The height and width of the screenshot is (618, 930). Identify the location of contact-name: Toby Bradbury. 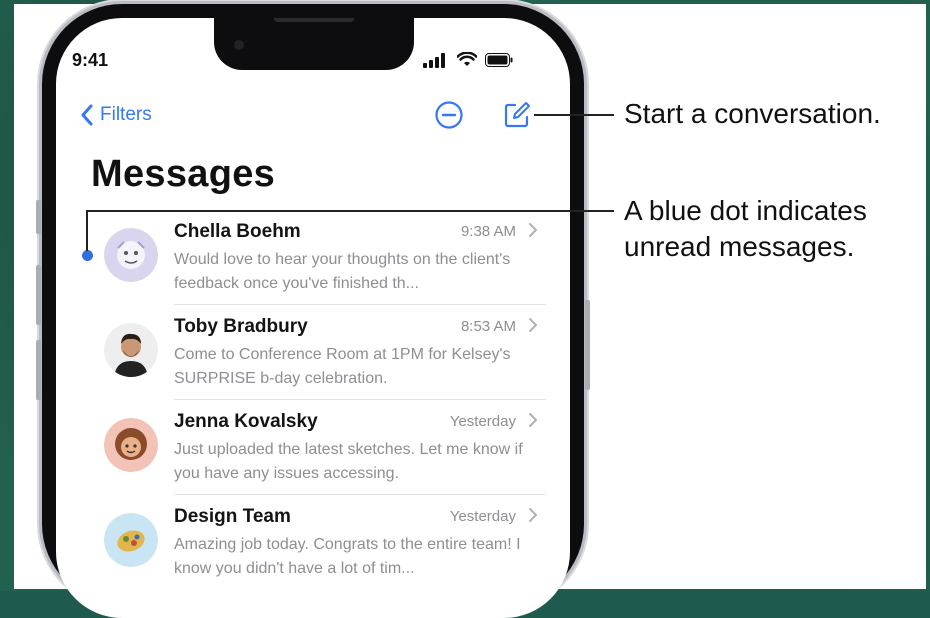
(241, 326).